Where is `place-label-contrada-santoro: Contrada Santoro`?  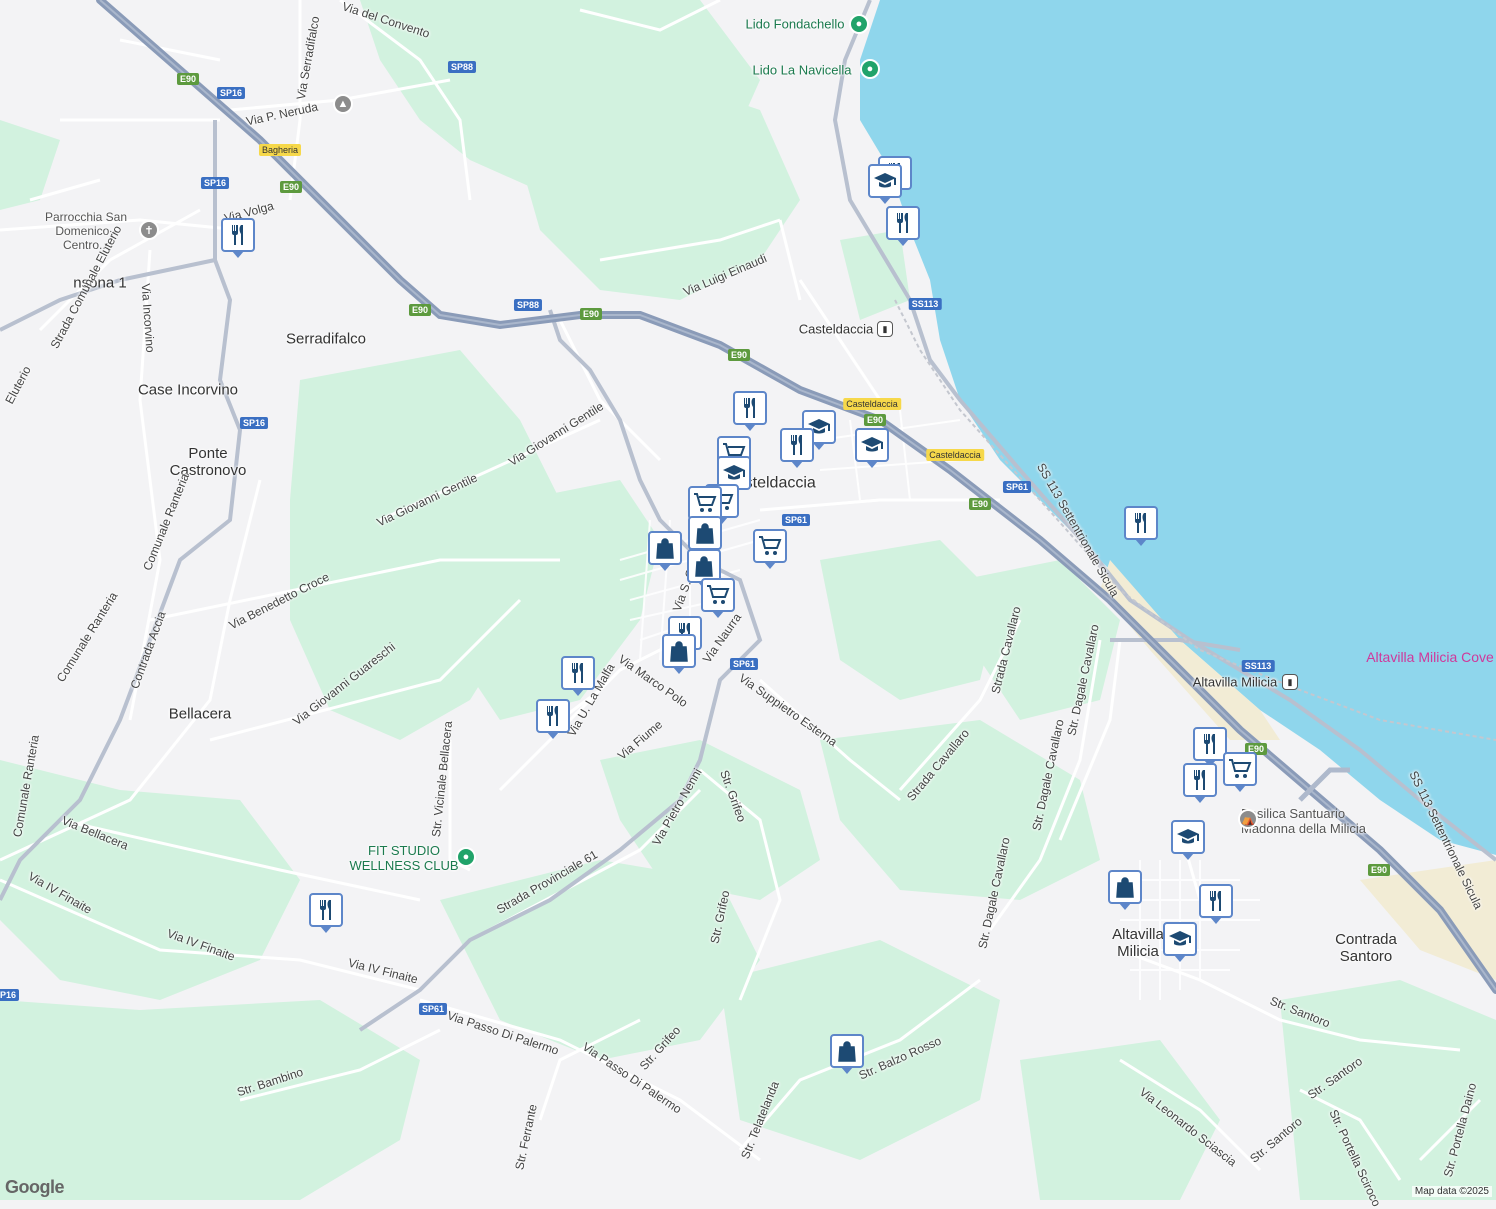
place-label-contrada-santoro: Contrada Santoro is located at coordinates (1366, 948).